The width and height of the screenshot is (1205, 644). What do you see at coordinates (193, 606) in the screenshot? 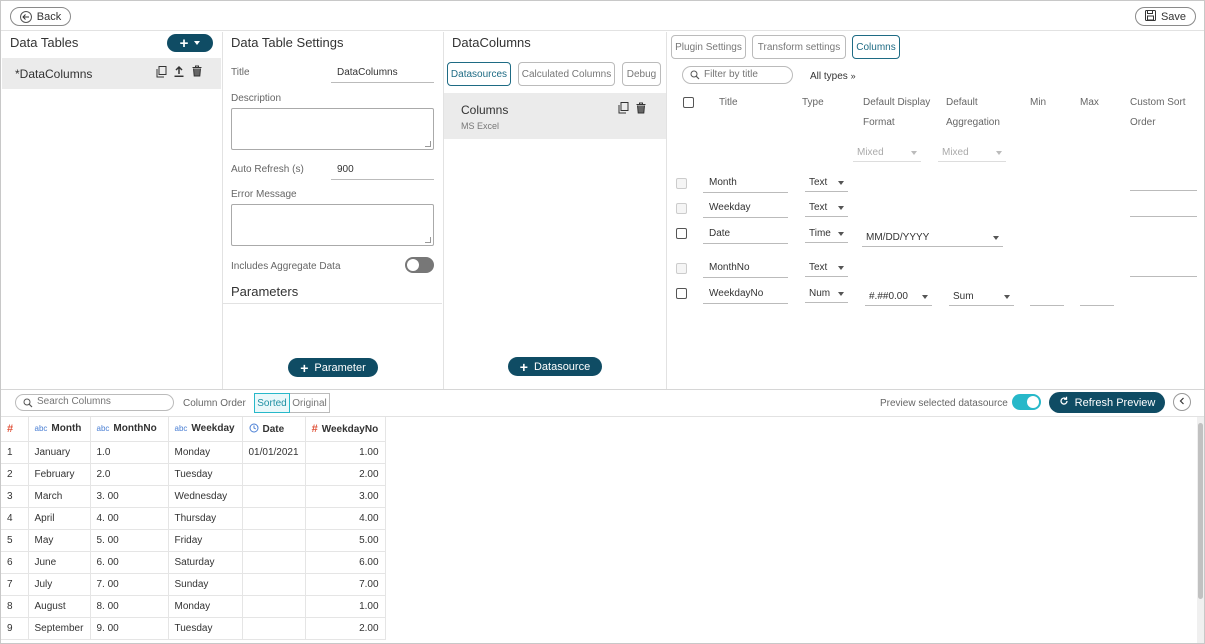
I see `table-row: 8 August 8. 00 Monday 1.00` at bounding box center [193, 606].